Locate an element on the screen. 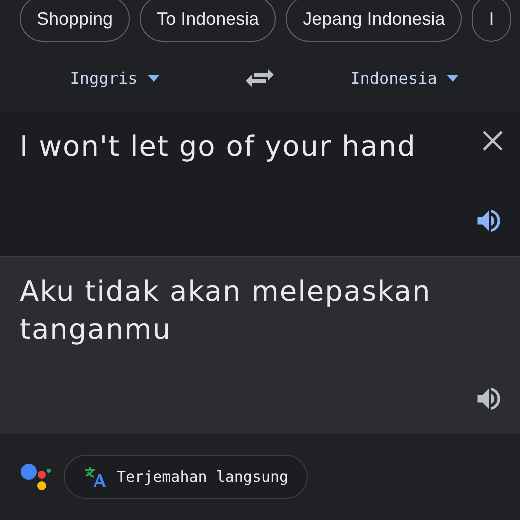 The height and width of the screenshot is (520, 520). translation-text: Aku tidak akan melepaskan tanganmu is located at coordinates (226, 311).